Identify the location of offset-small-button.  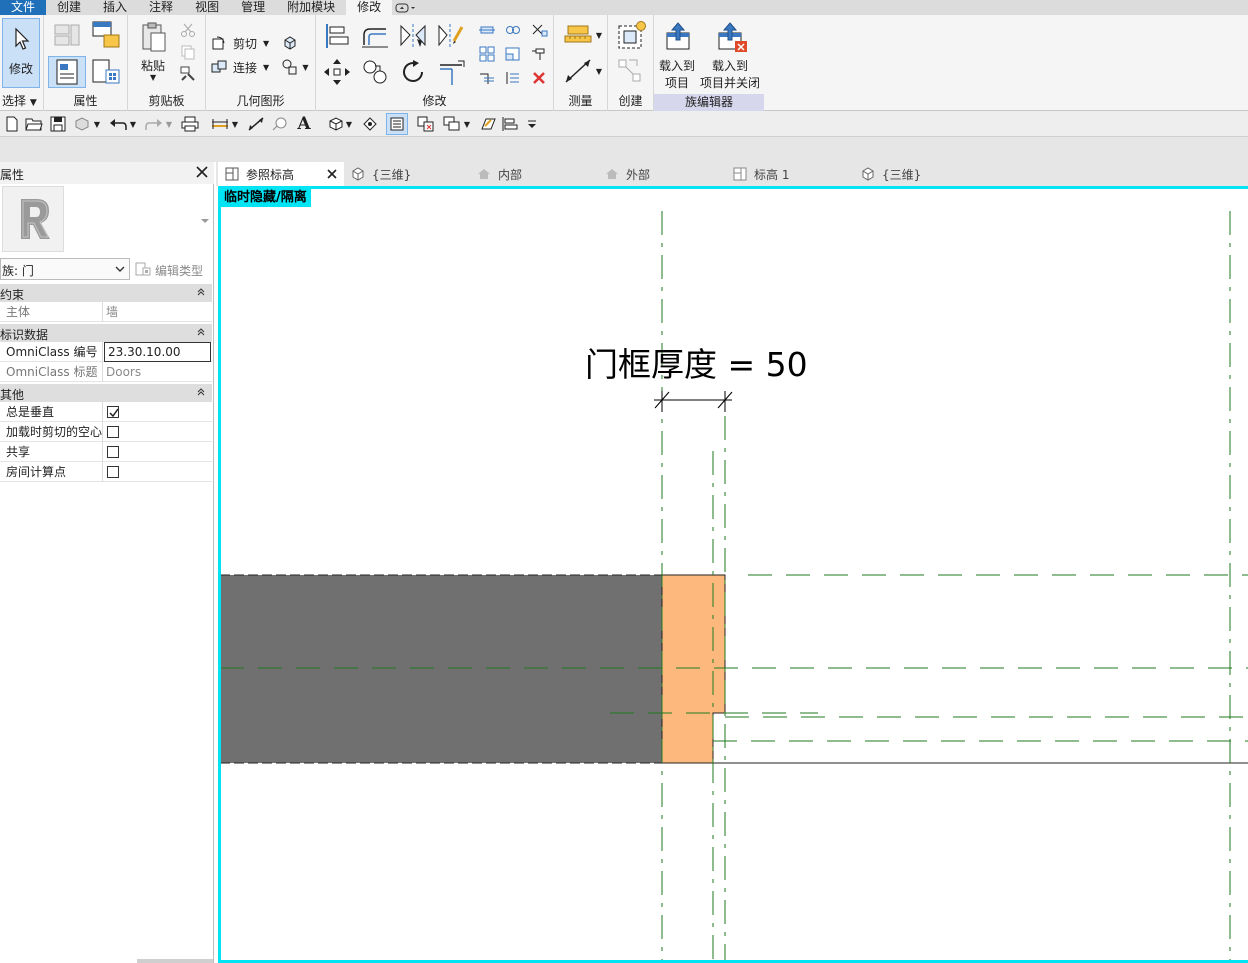
(513, 30).